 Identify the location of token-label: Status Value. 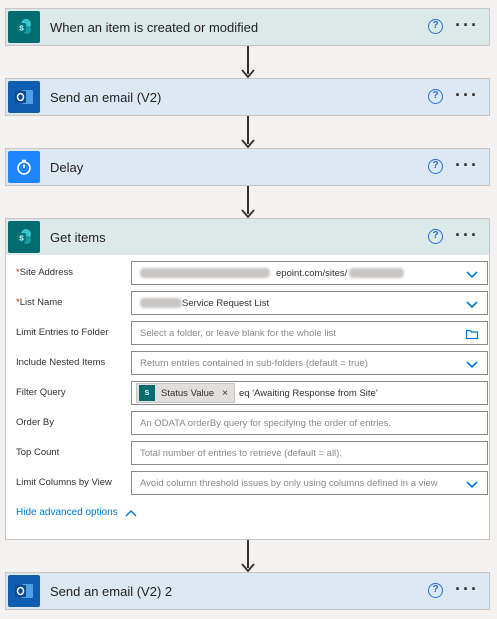
(188, 393).